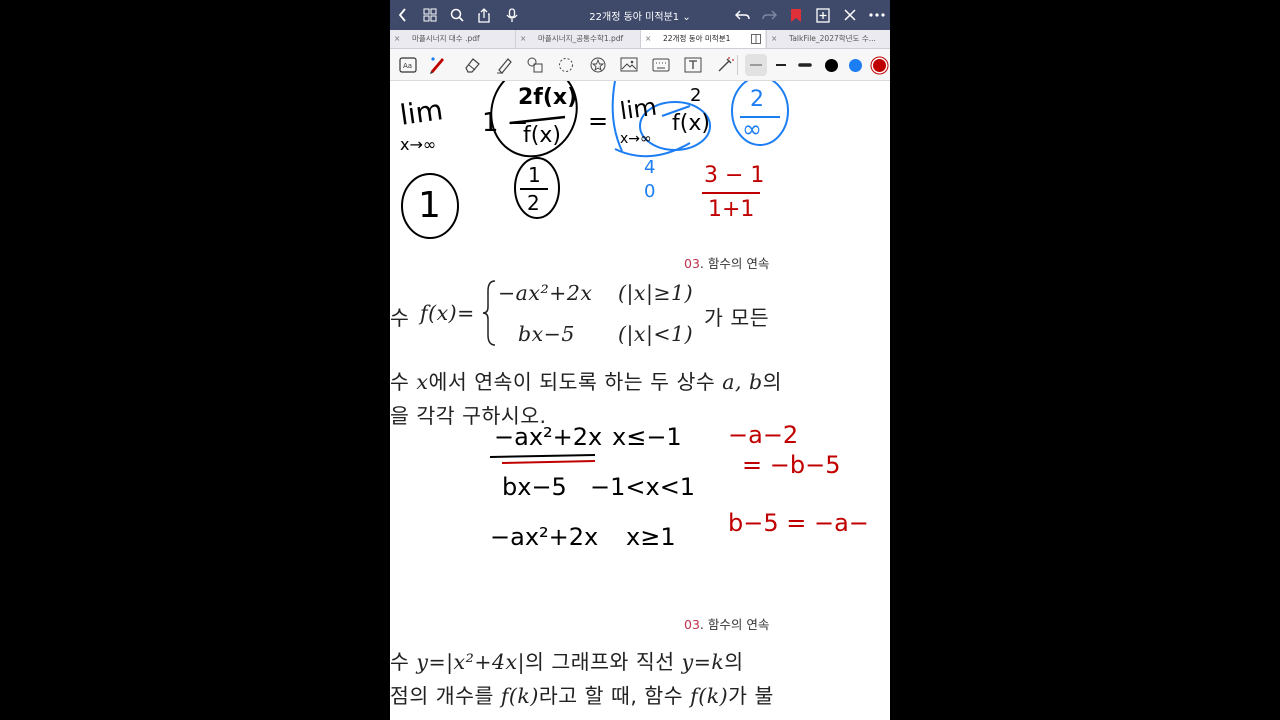  What do you see at coordinates (691, 123) in the screenshot?
I see `handwritten-fraction2-denominator: f(x)` at bounding box center [691, 123].